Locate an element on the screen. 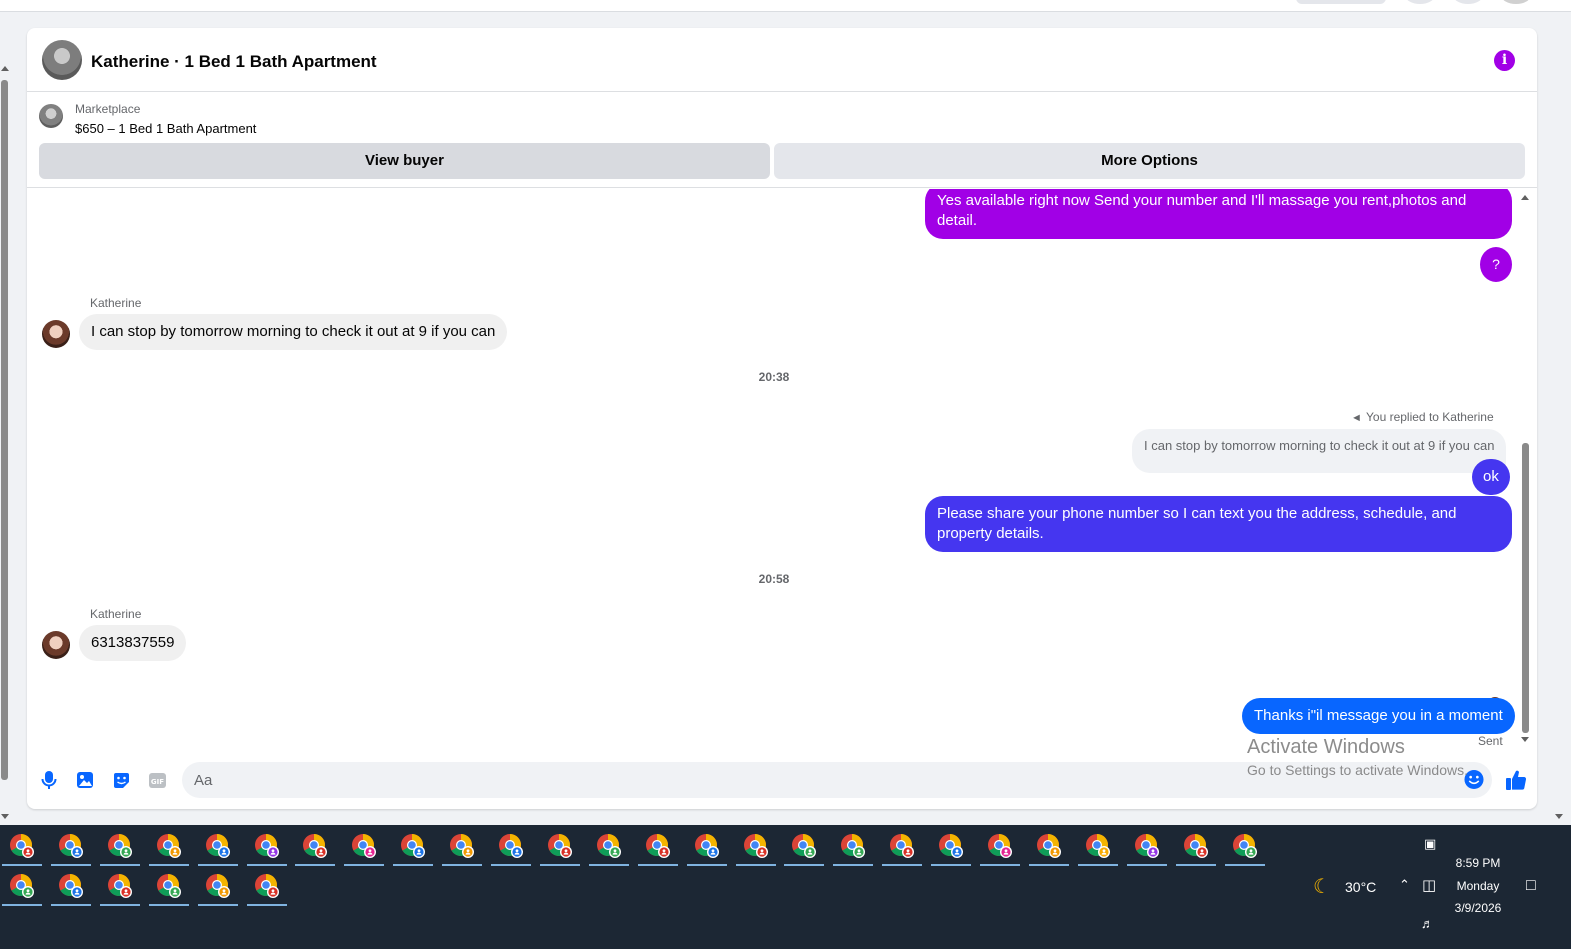  more-options-button: More Options is located at coordinates (1149, 161).